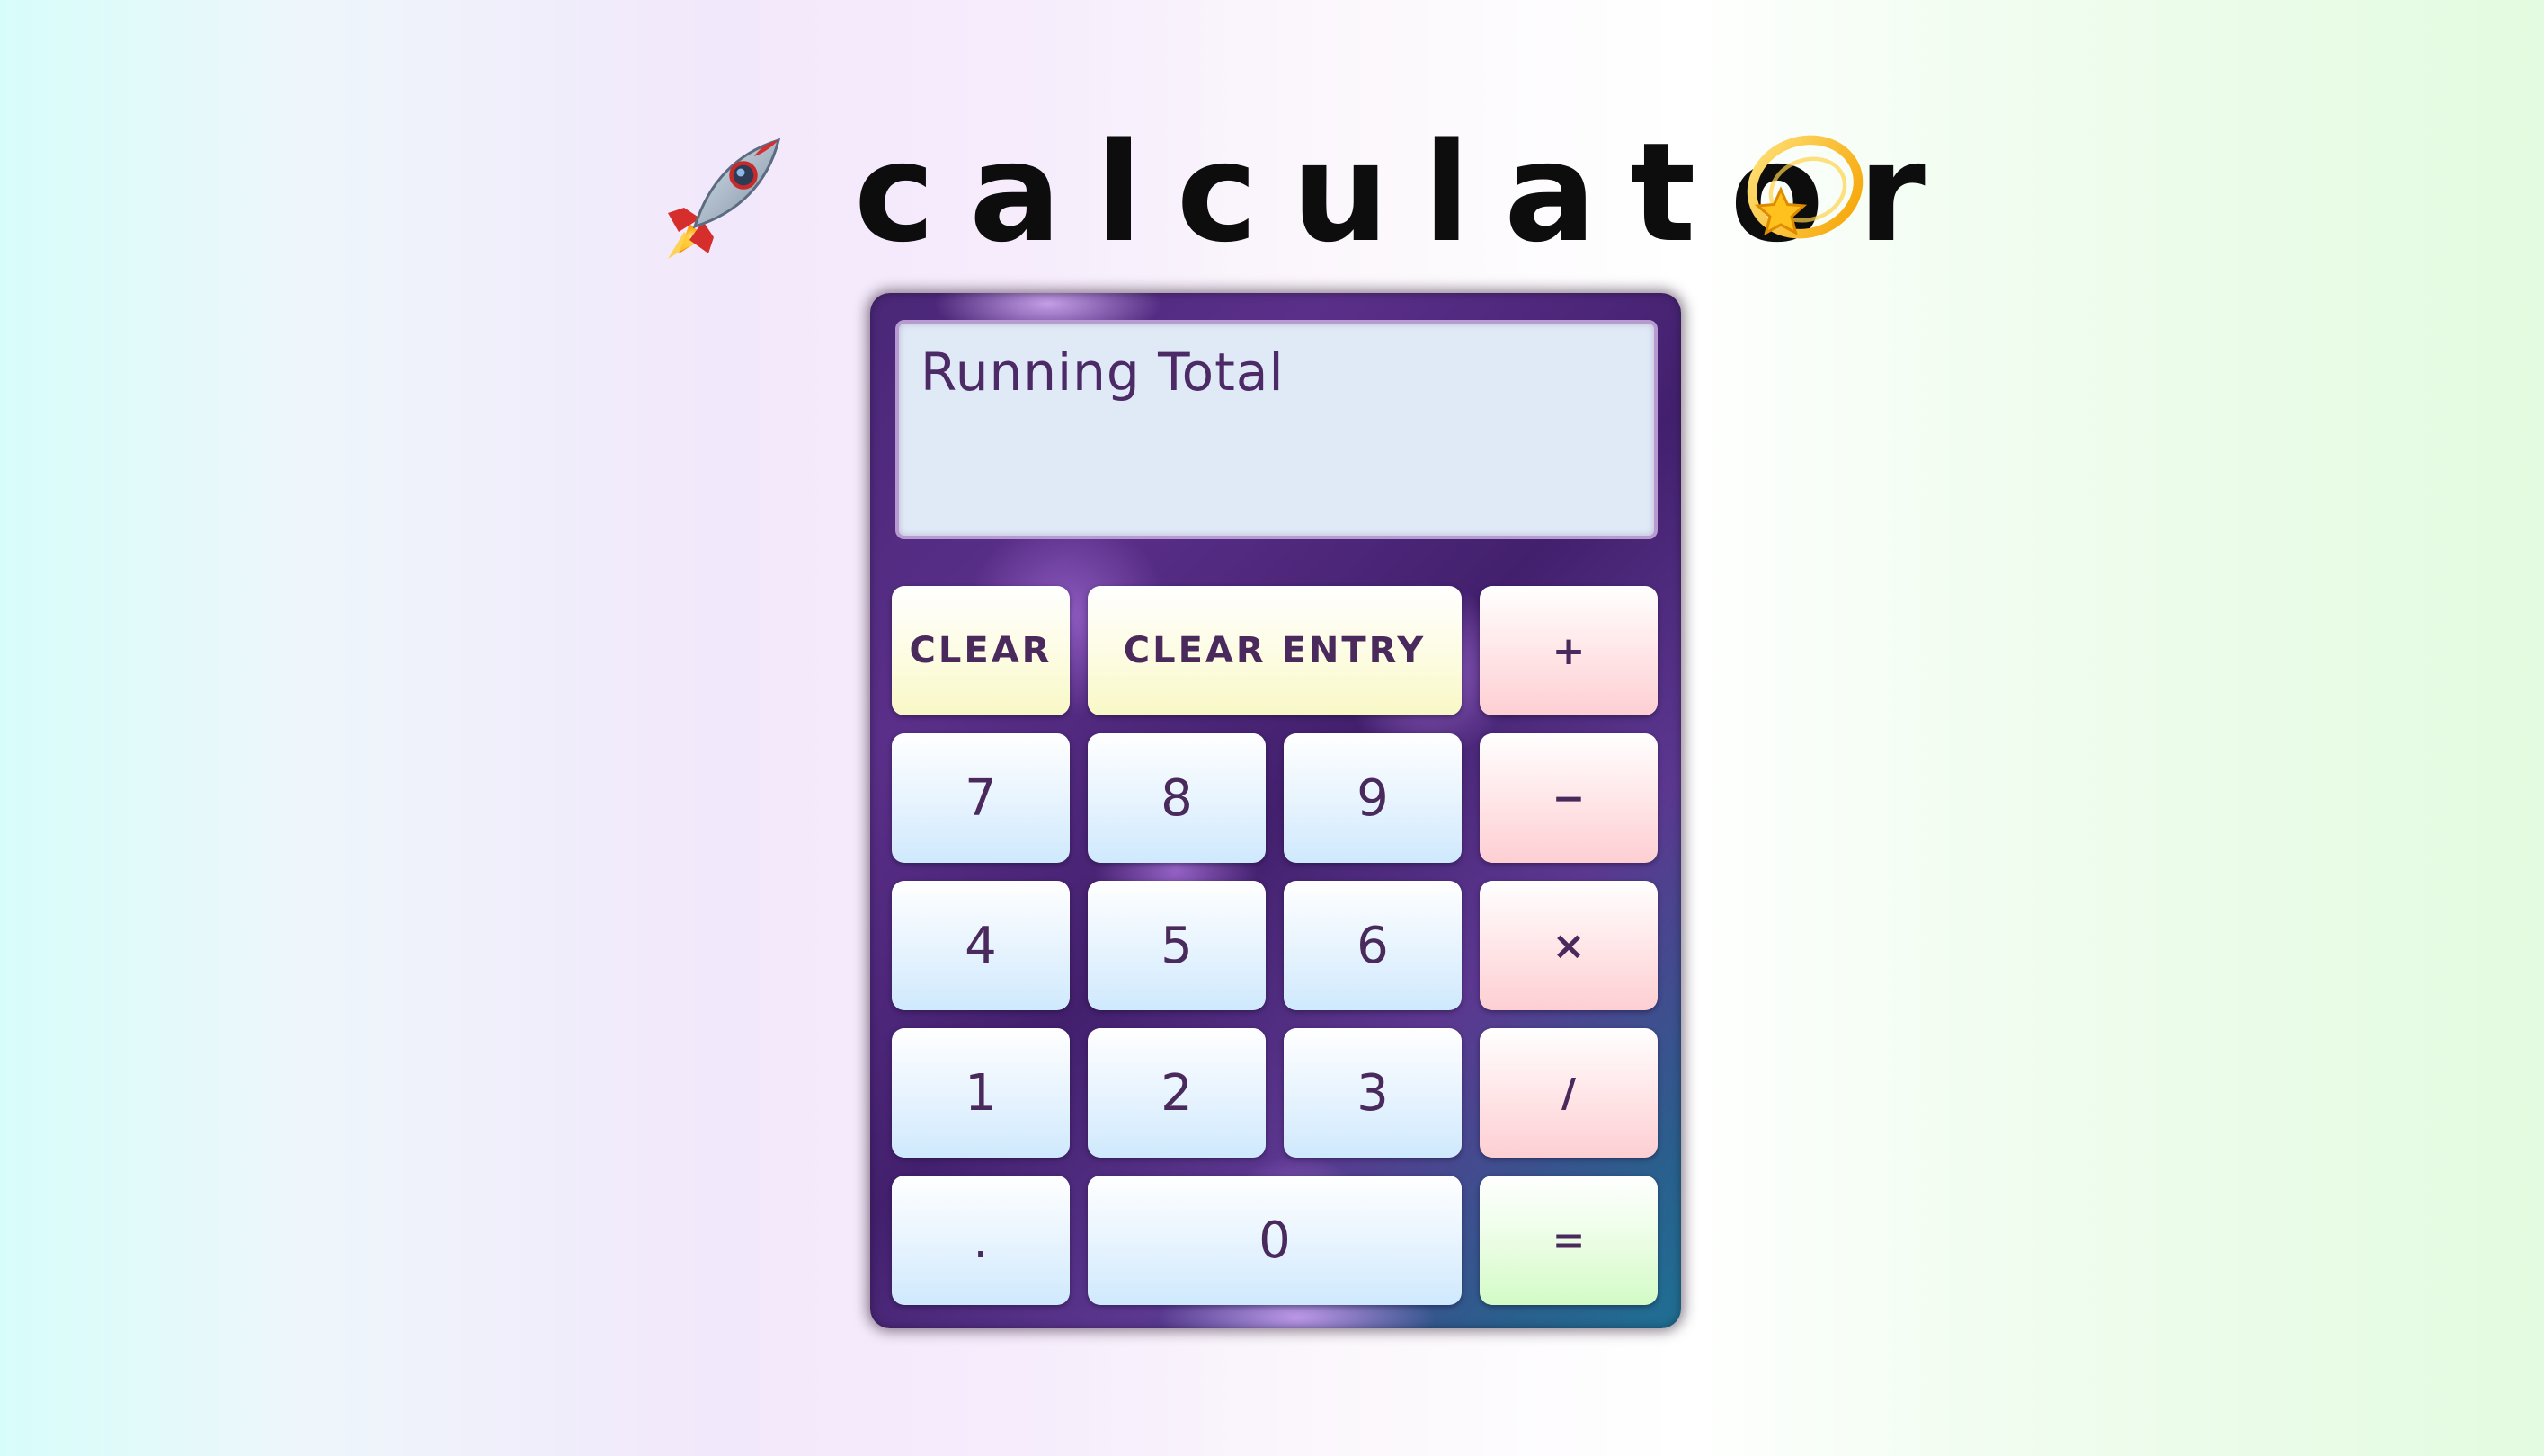  I want to click on digit-4-button: 4, so click(981, 946).